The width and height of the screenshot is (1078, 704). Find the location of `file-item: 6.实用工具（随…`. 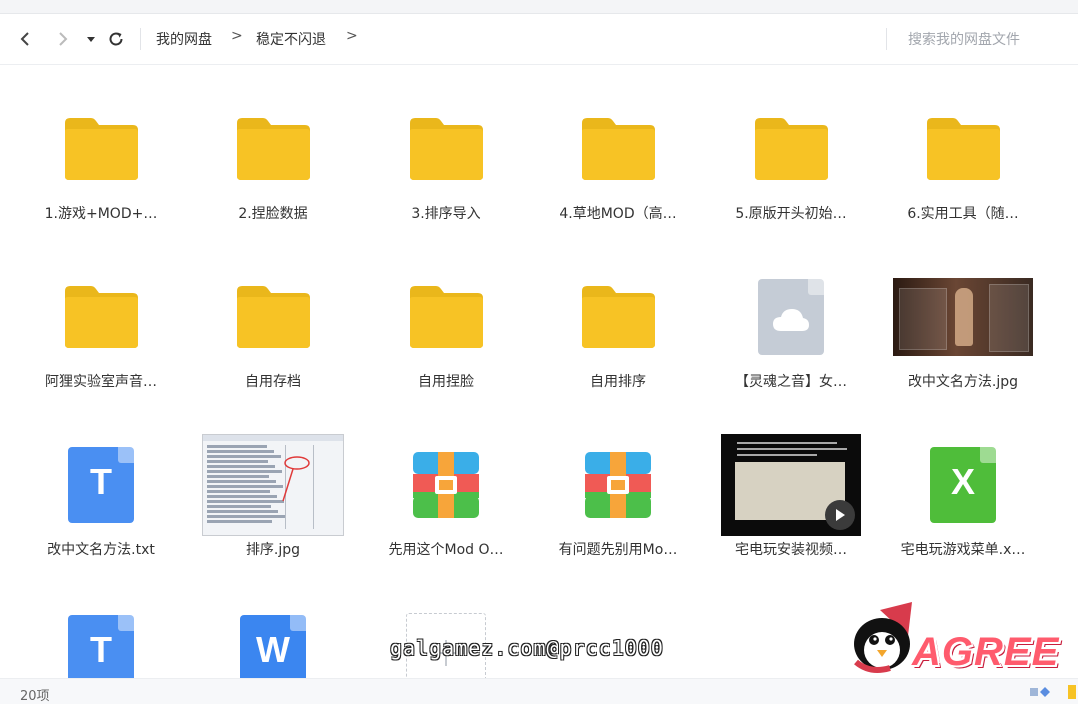

file-item: 6.实用工具（随… is located at coordinates (963, 149).